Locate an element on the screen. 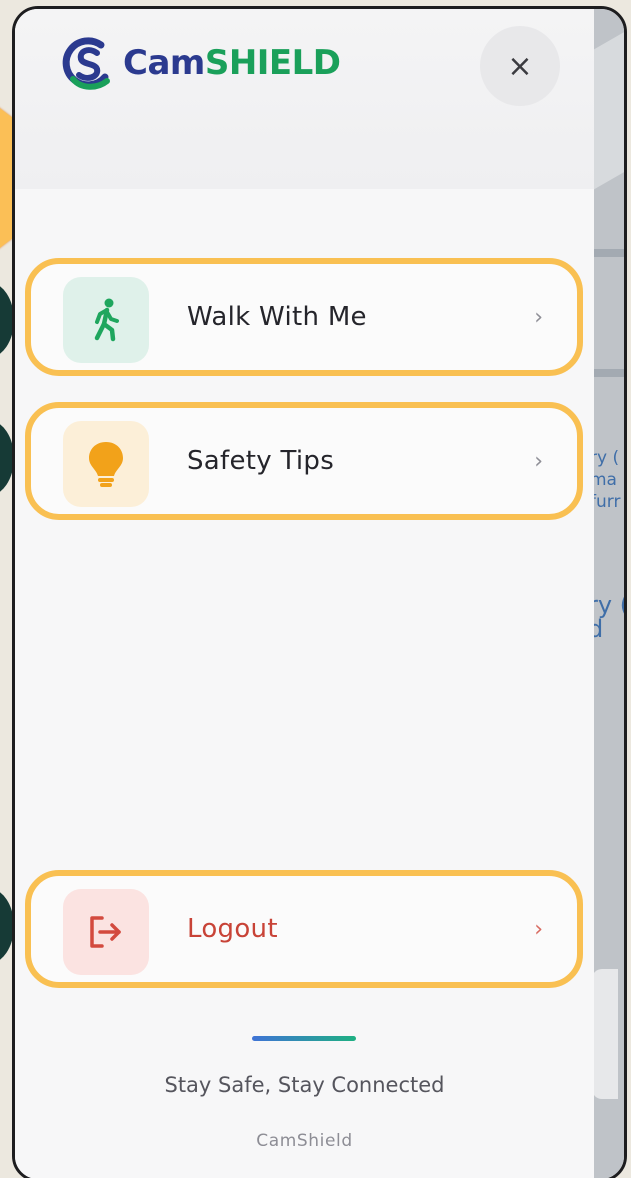 The image size is (631, 1178). menu-item-label: Walk With Me is located at coordinates (277, 317).